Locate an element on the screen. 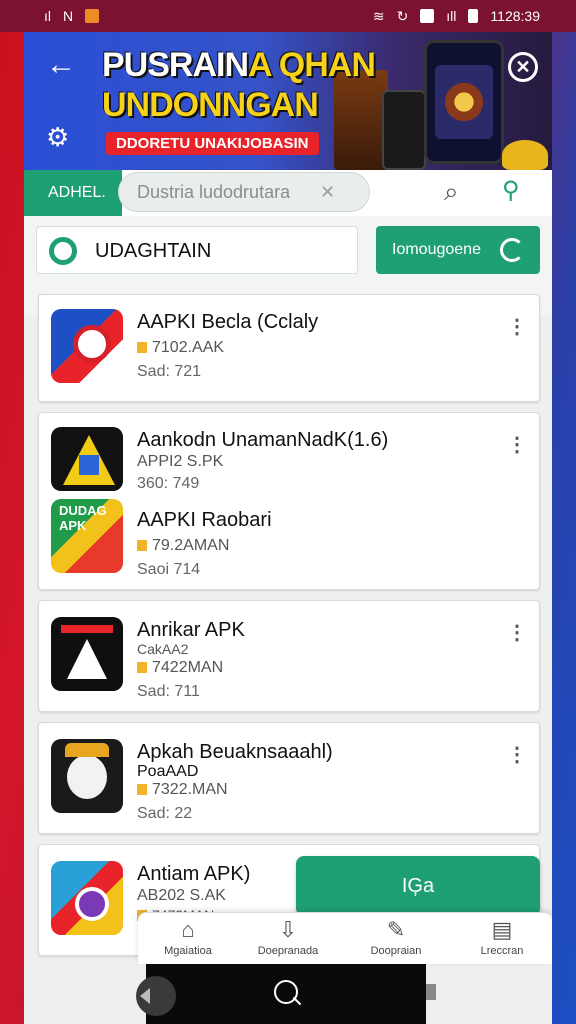 The image size is (576, 1024). banner-title-line2: UNDONNGAN is located at coordinates (210, 105).